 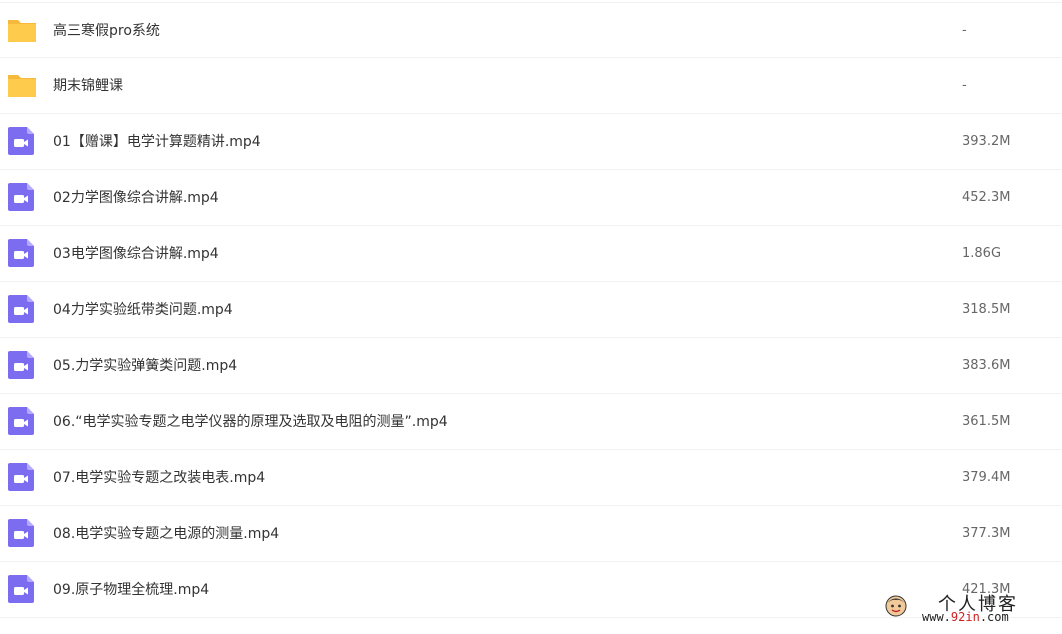 I want to click on file-name: 期末锦鲤课, so click(x=88, y=86).